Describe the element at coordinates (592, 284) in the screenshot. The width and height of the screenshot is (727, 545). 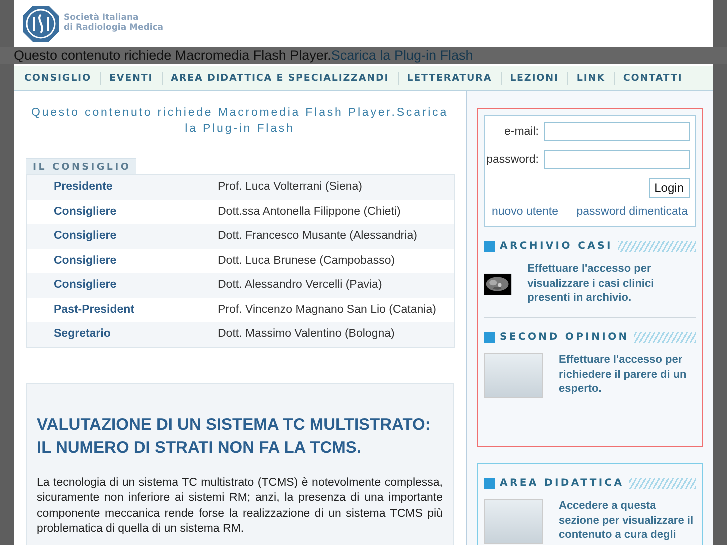
I see `section-text: Effettuare l'accesso per visualizzare i casi clinici presenti in archivio.` at that location.